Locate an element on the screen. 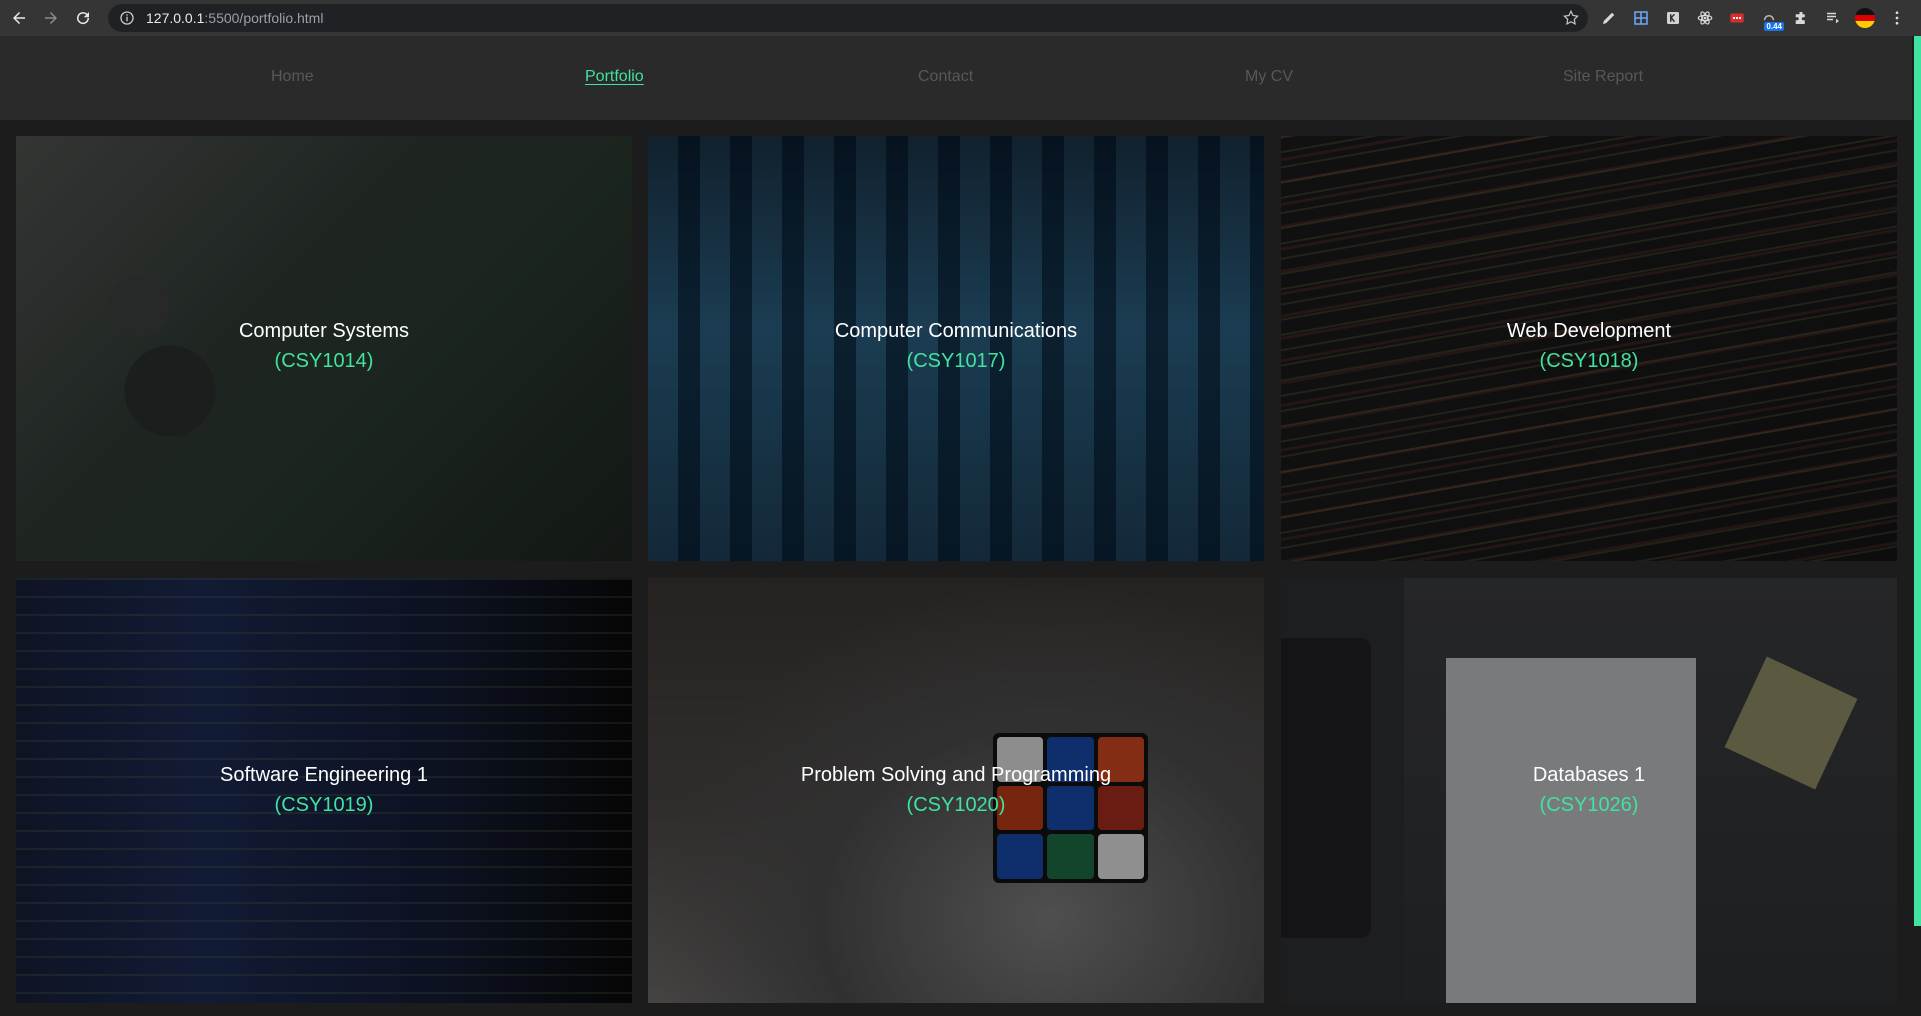  bookmark-star-icon is located at coordinates (1571, 18).